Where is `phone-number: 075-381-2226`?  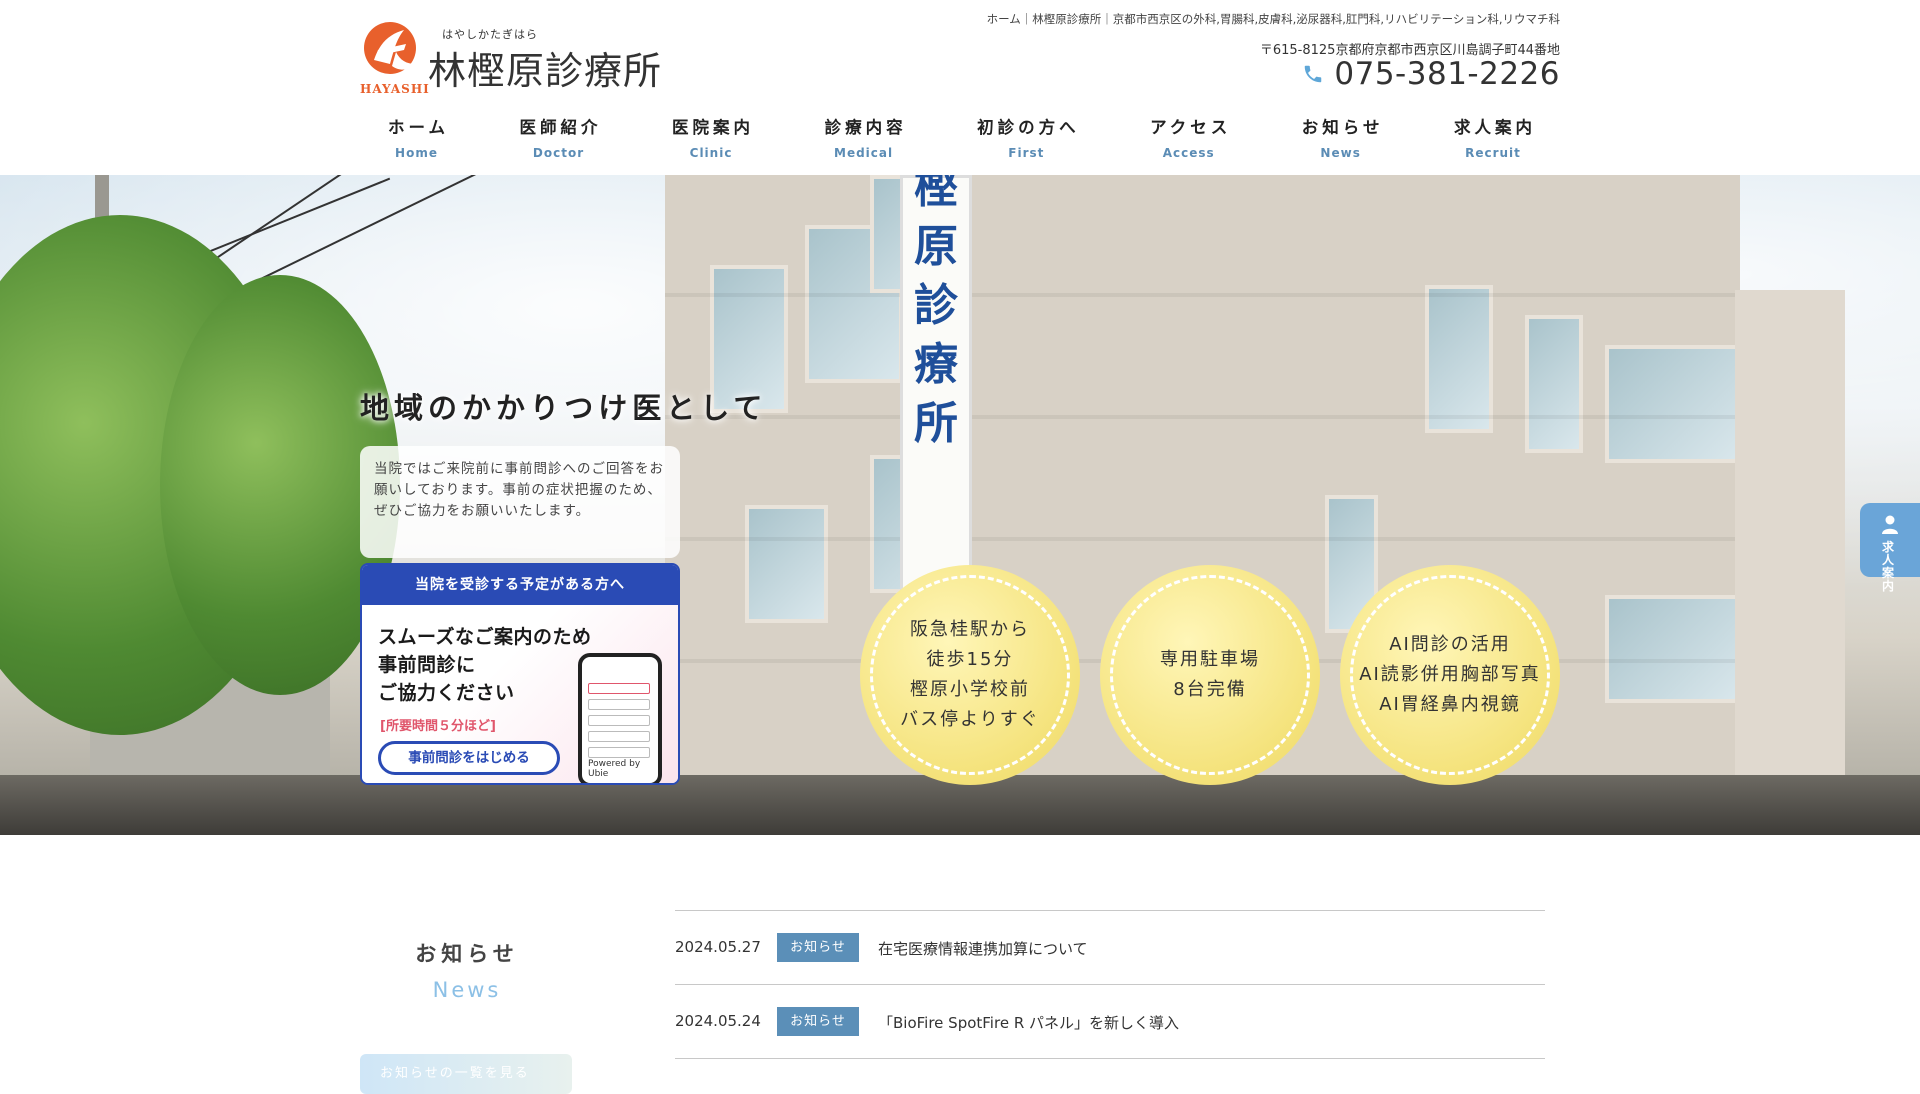 phone-number: 075-381-2226 is located at coordinates (1447, 74).